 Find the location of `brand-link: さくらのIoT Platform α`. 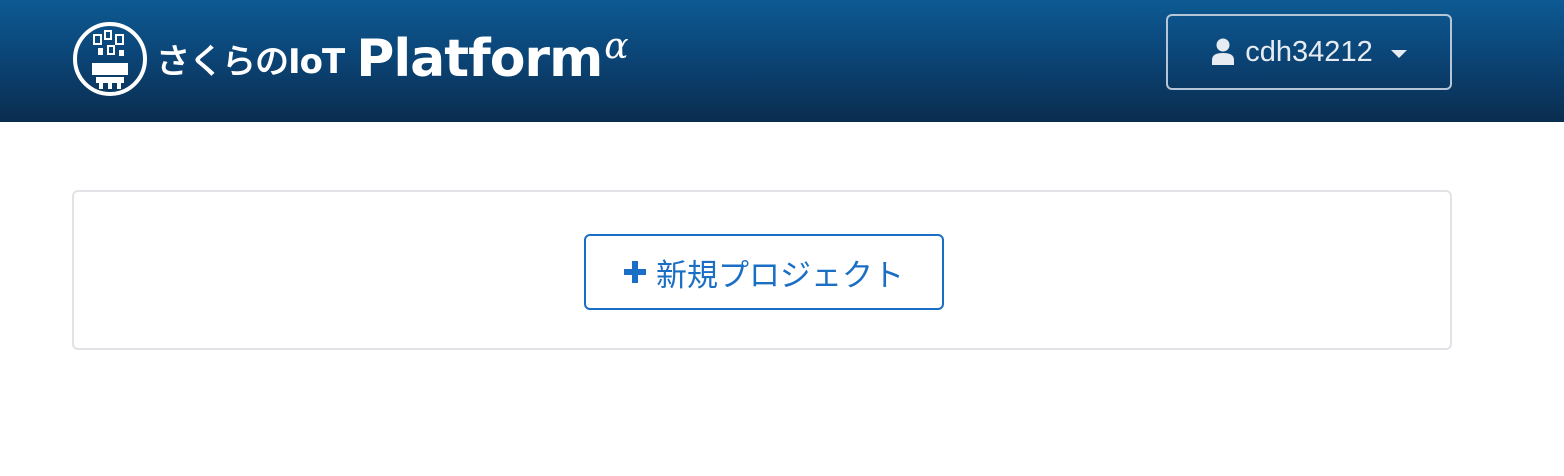

brand-link: さくらのIoT Platform α is located at coordinates (350, 59).